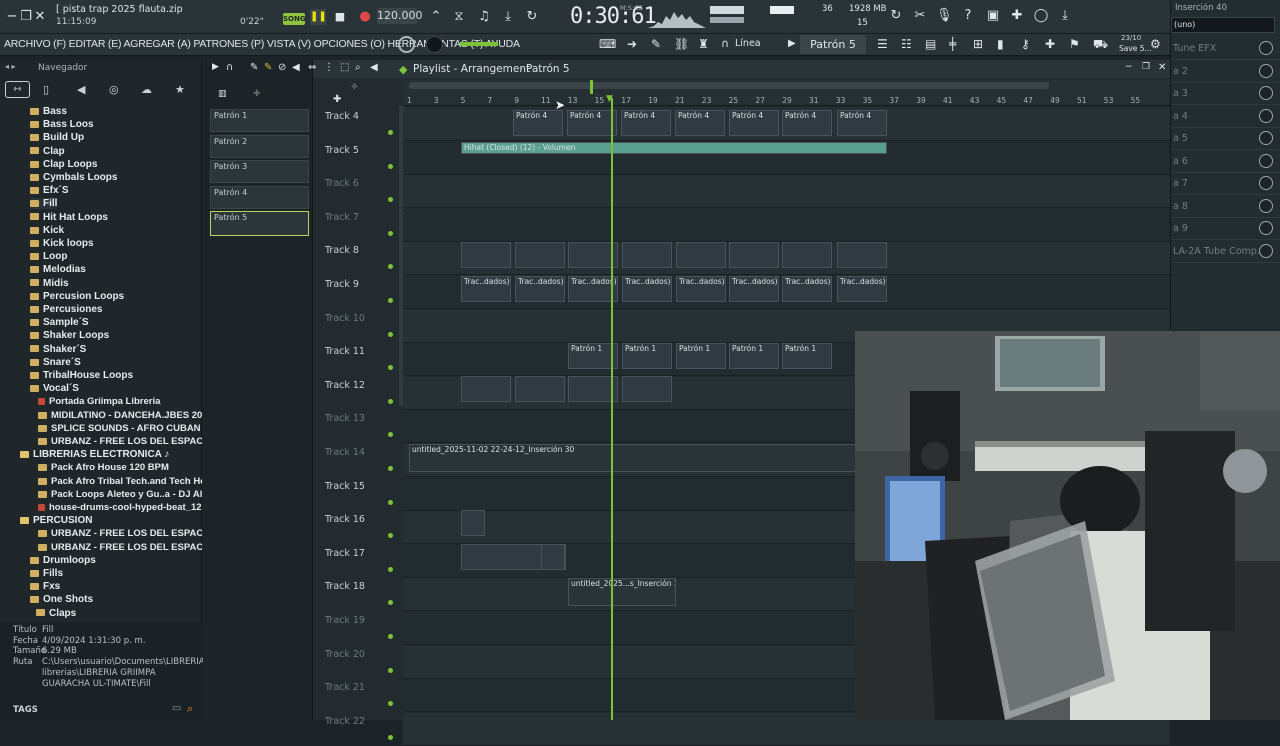  I want to click on pattern-arrow-icon: ▶, so click(792, 43).